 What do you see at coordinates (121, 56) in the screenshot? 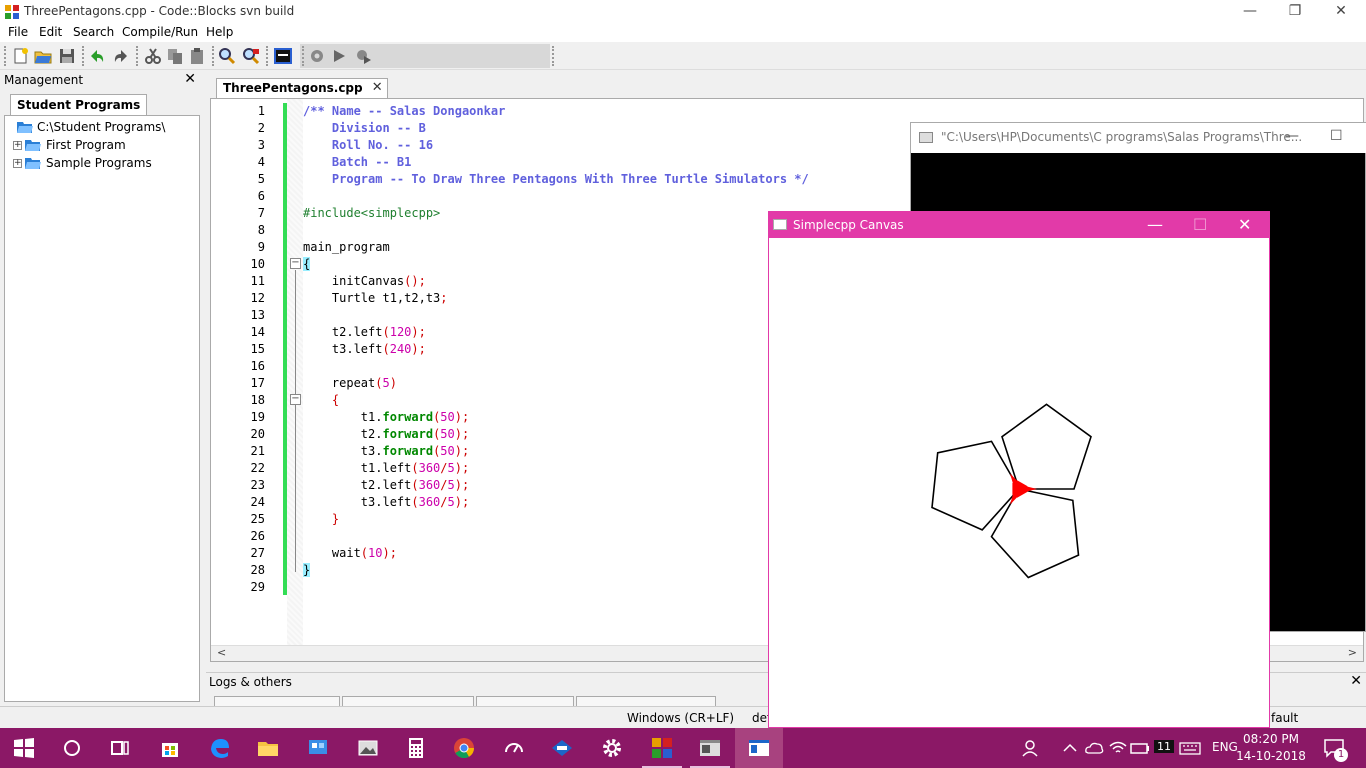
I see `redo-icon` at bounding box center [121, 56].